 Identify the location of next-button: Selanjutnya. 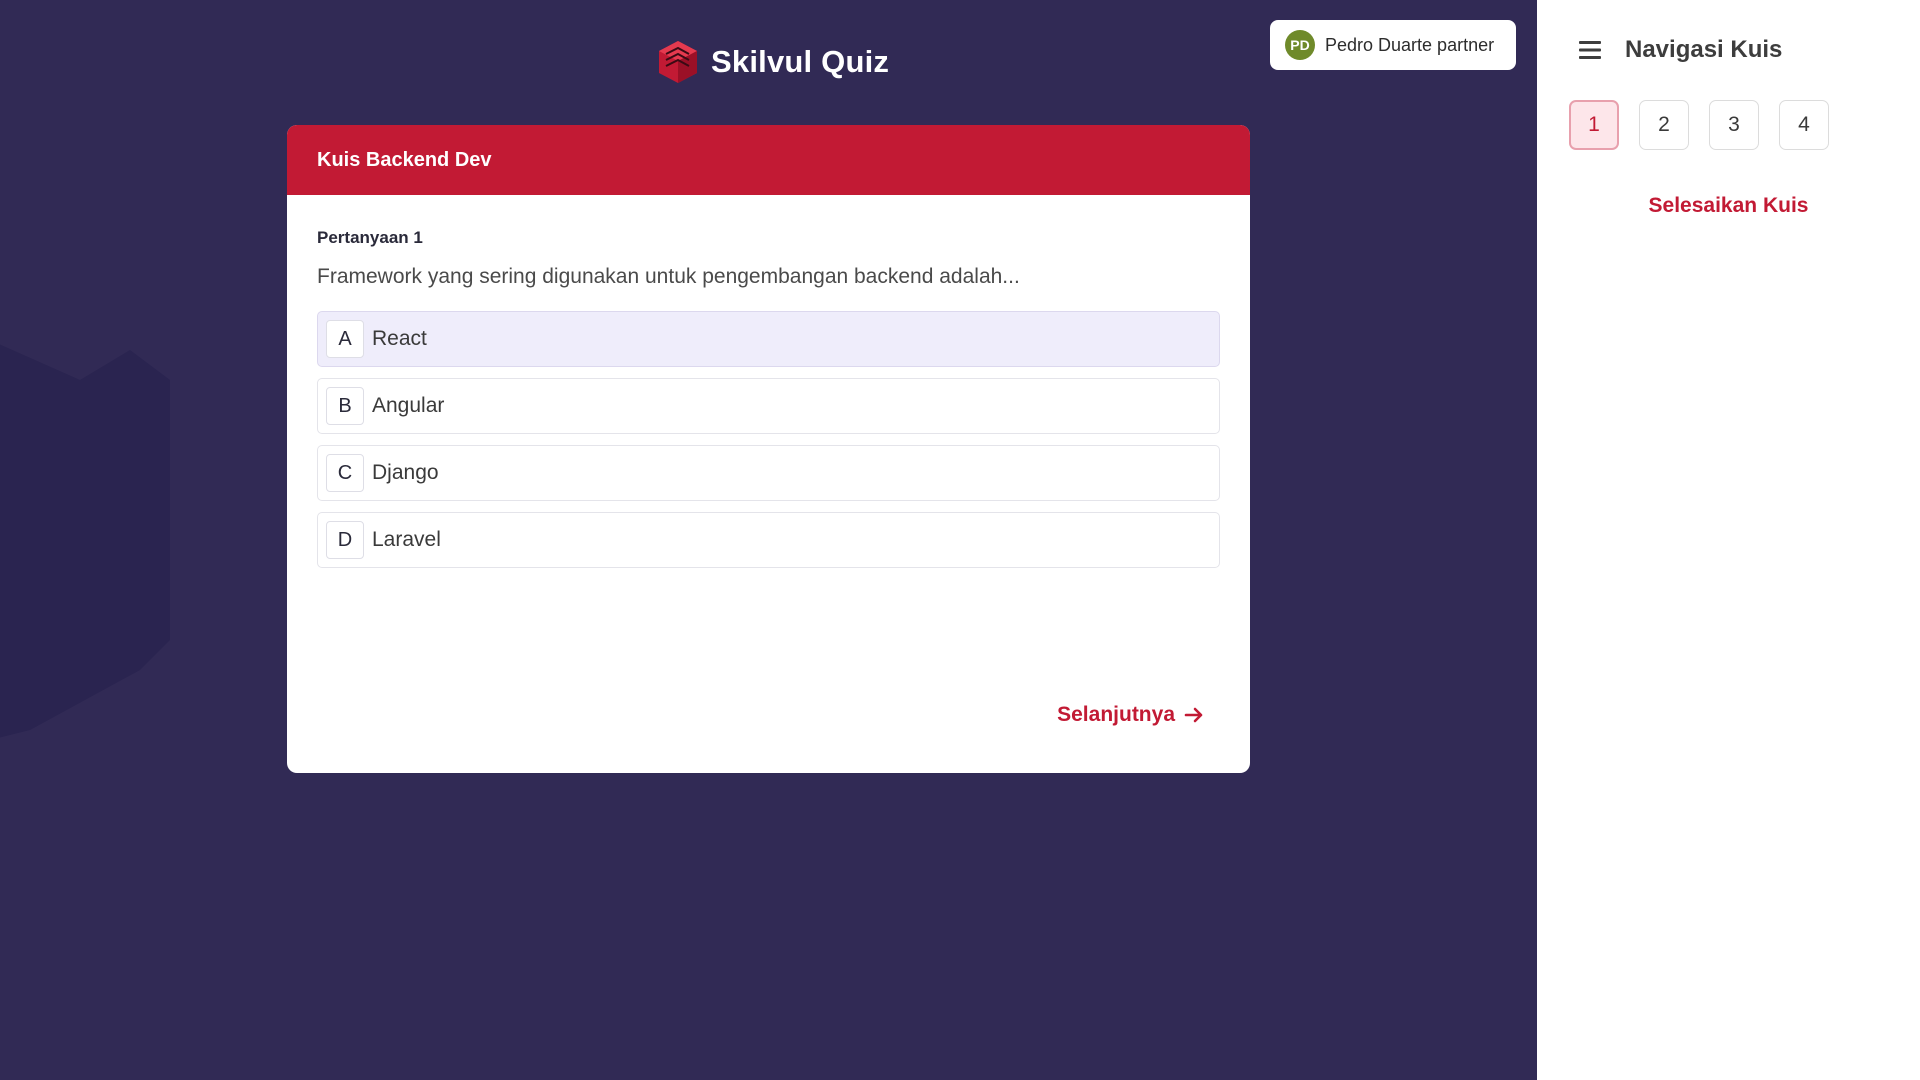
(1130, 715).